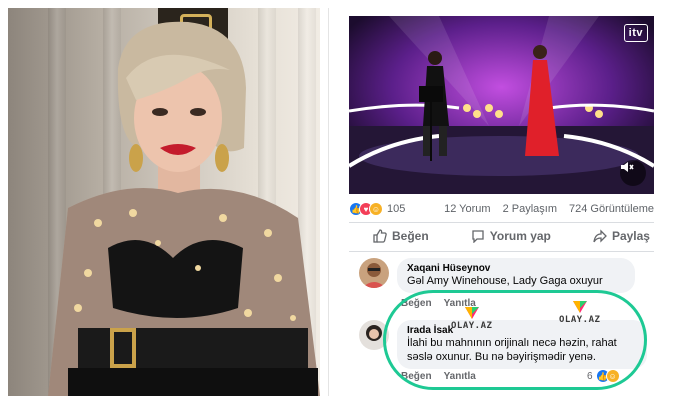 This screenshot has height=404, width=682. I want to click on speaker-muted-icon, so click(627, 167).